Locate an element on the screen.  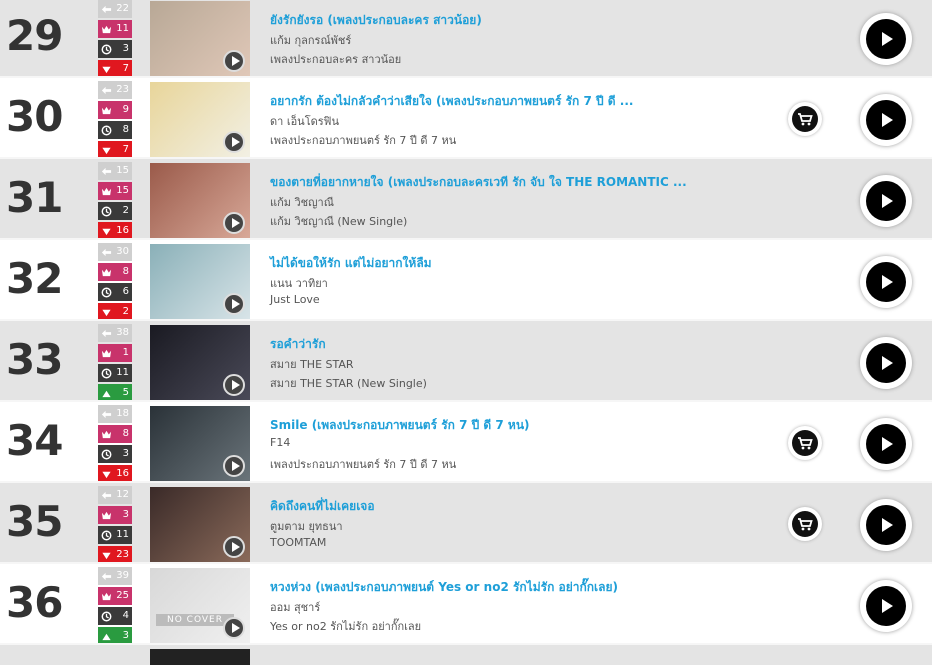
peak-rank-badge: 9 is located at coordinates (115, 110).